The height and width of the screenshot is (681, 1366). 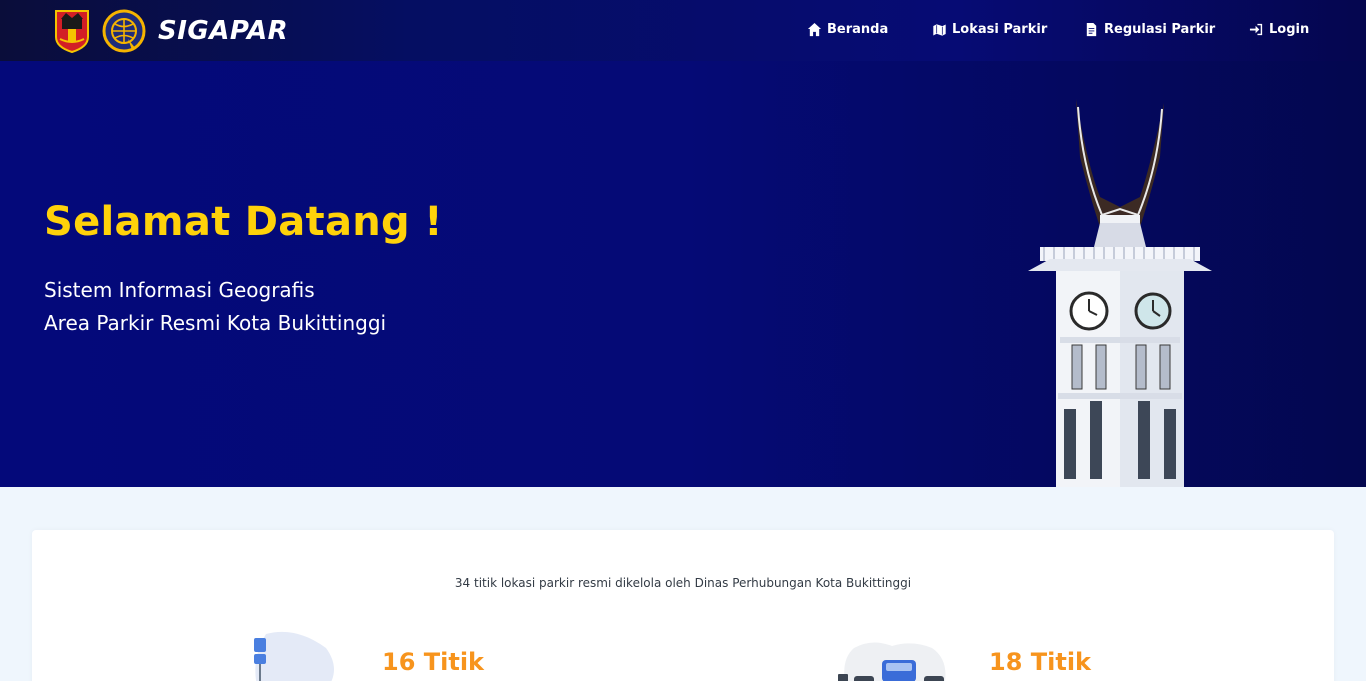 What do you see at coordinates (1256, 29) in the screenshot?
I see `sign-in-icon` at bounding box center [1256, 29].